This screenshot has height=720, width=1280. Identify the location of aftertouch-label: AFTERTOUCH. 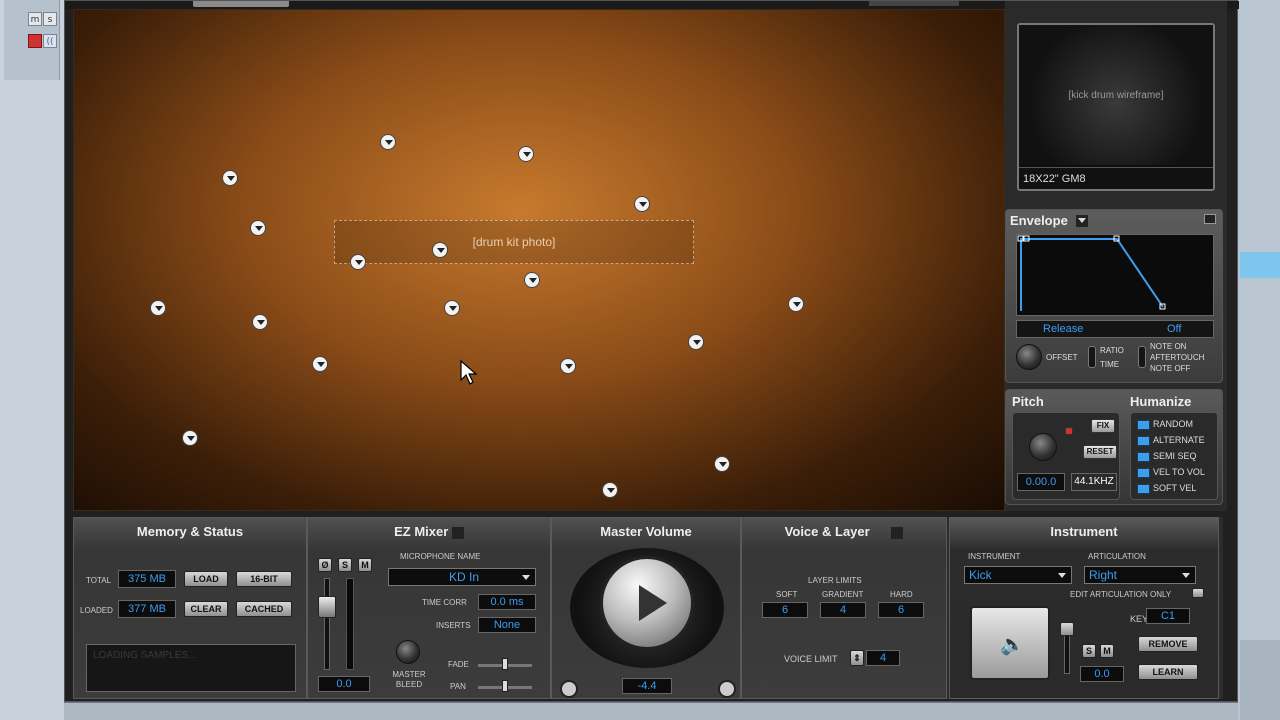
(1177, 357).